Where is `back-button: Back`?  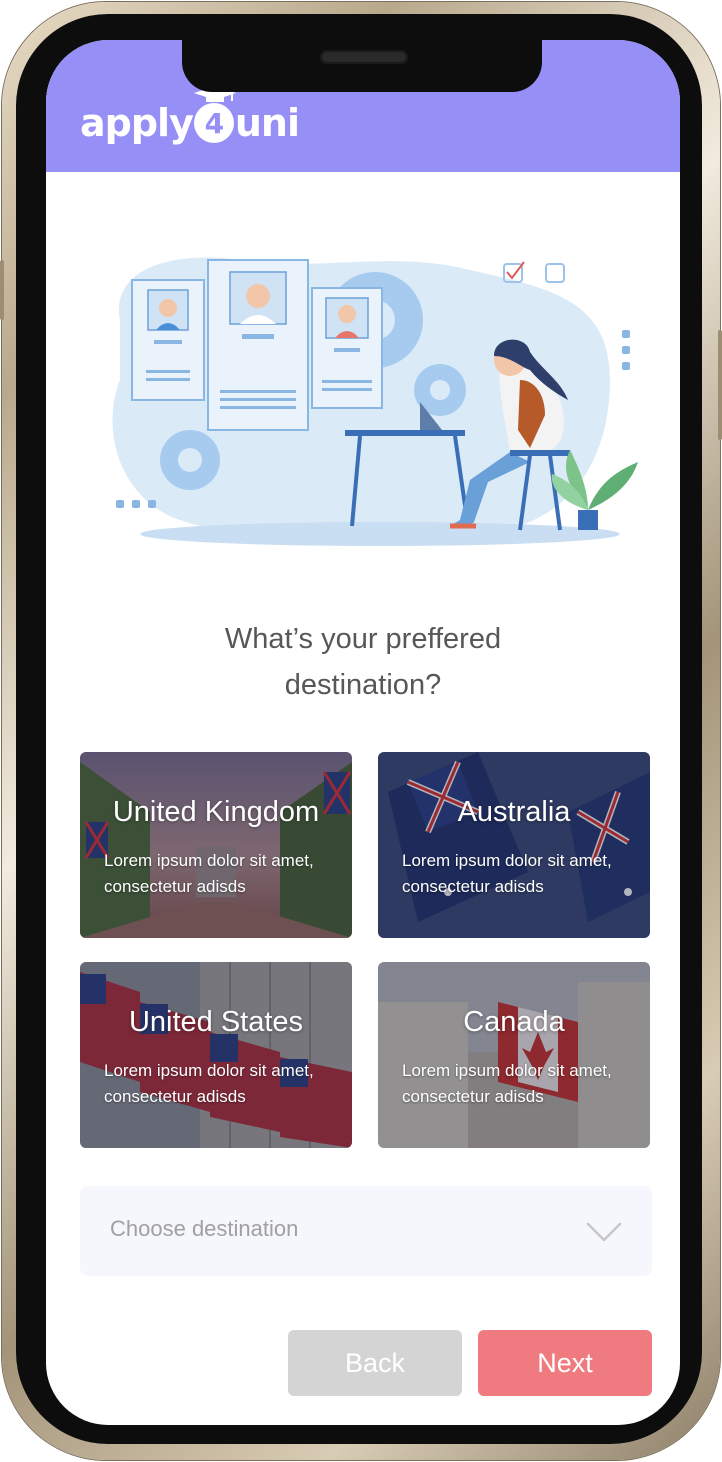 back-button: Back is located at coordinates (375, 1363).